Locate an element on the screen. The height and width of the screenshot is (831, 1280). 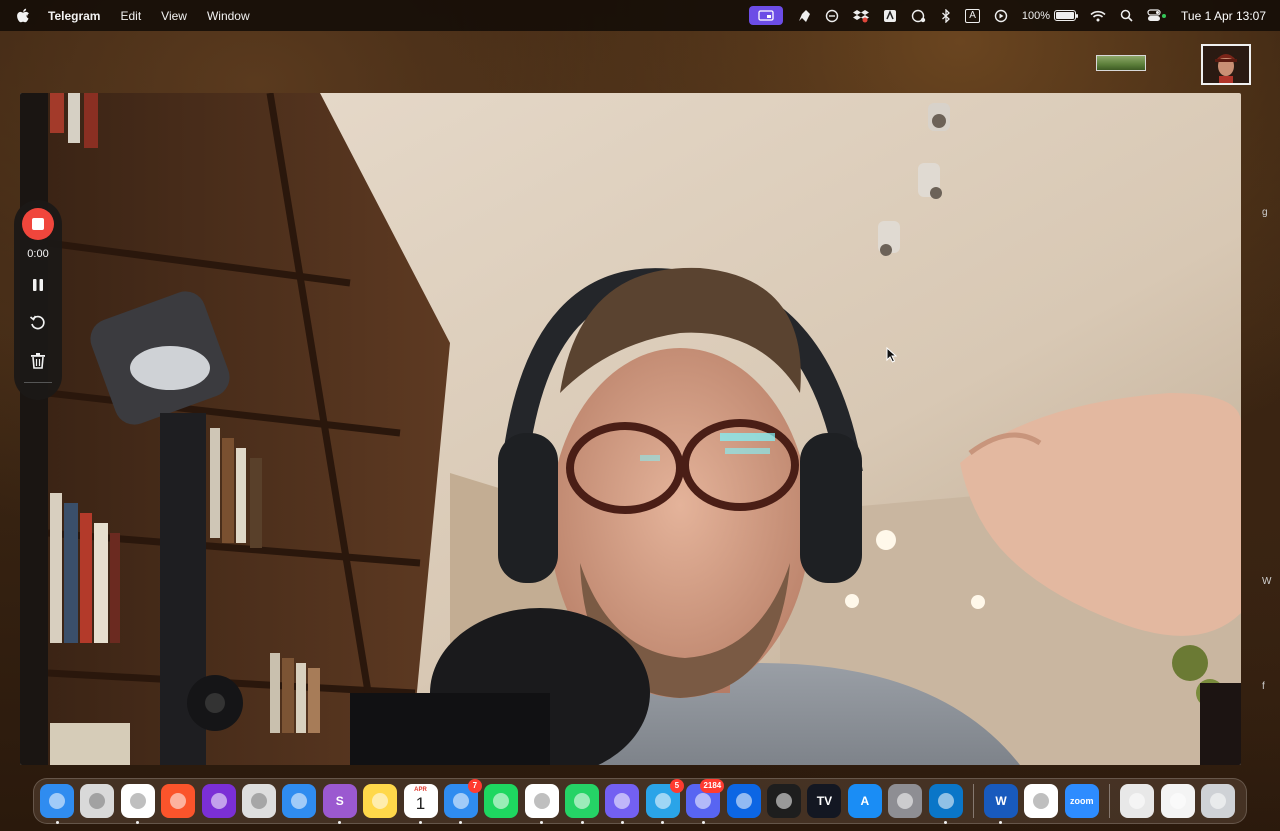
control-center-icon is located at coordinates (1157, 15).